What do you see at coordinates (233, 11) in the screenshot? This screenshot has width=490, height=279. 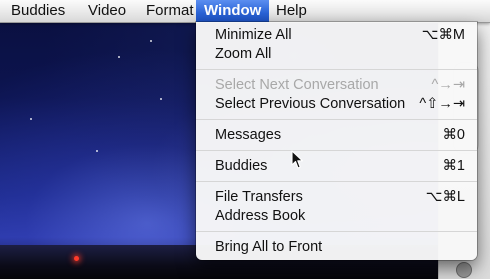 I see `menu-window: Window` at bounding box center [233, 11].